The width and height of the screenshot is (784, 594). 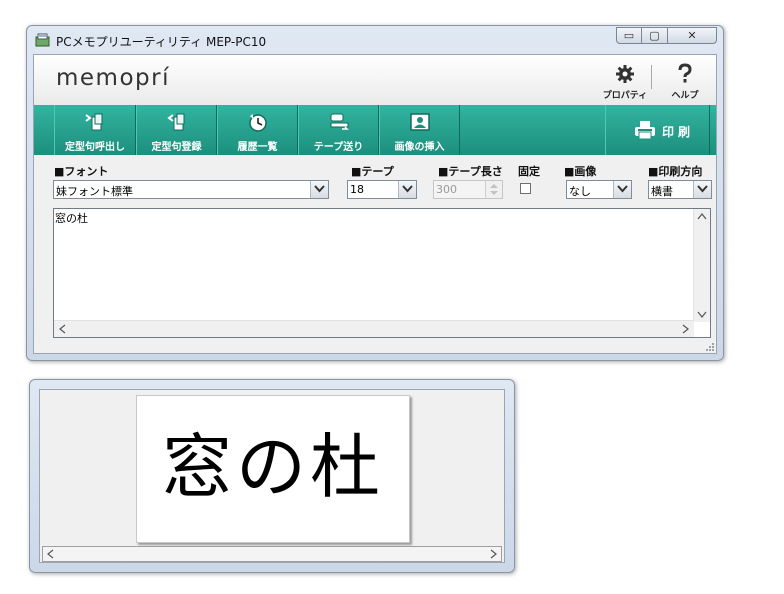 I want to click on brand-bar: memoprí プロパティ ヘルプ, so click(x=375, y=80).